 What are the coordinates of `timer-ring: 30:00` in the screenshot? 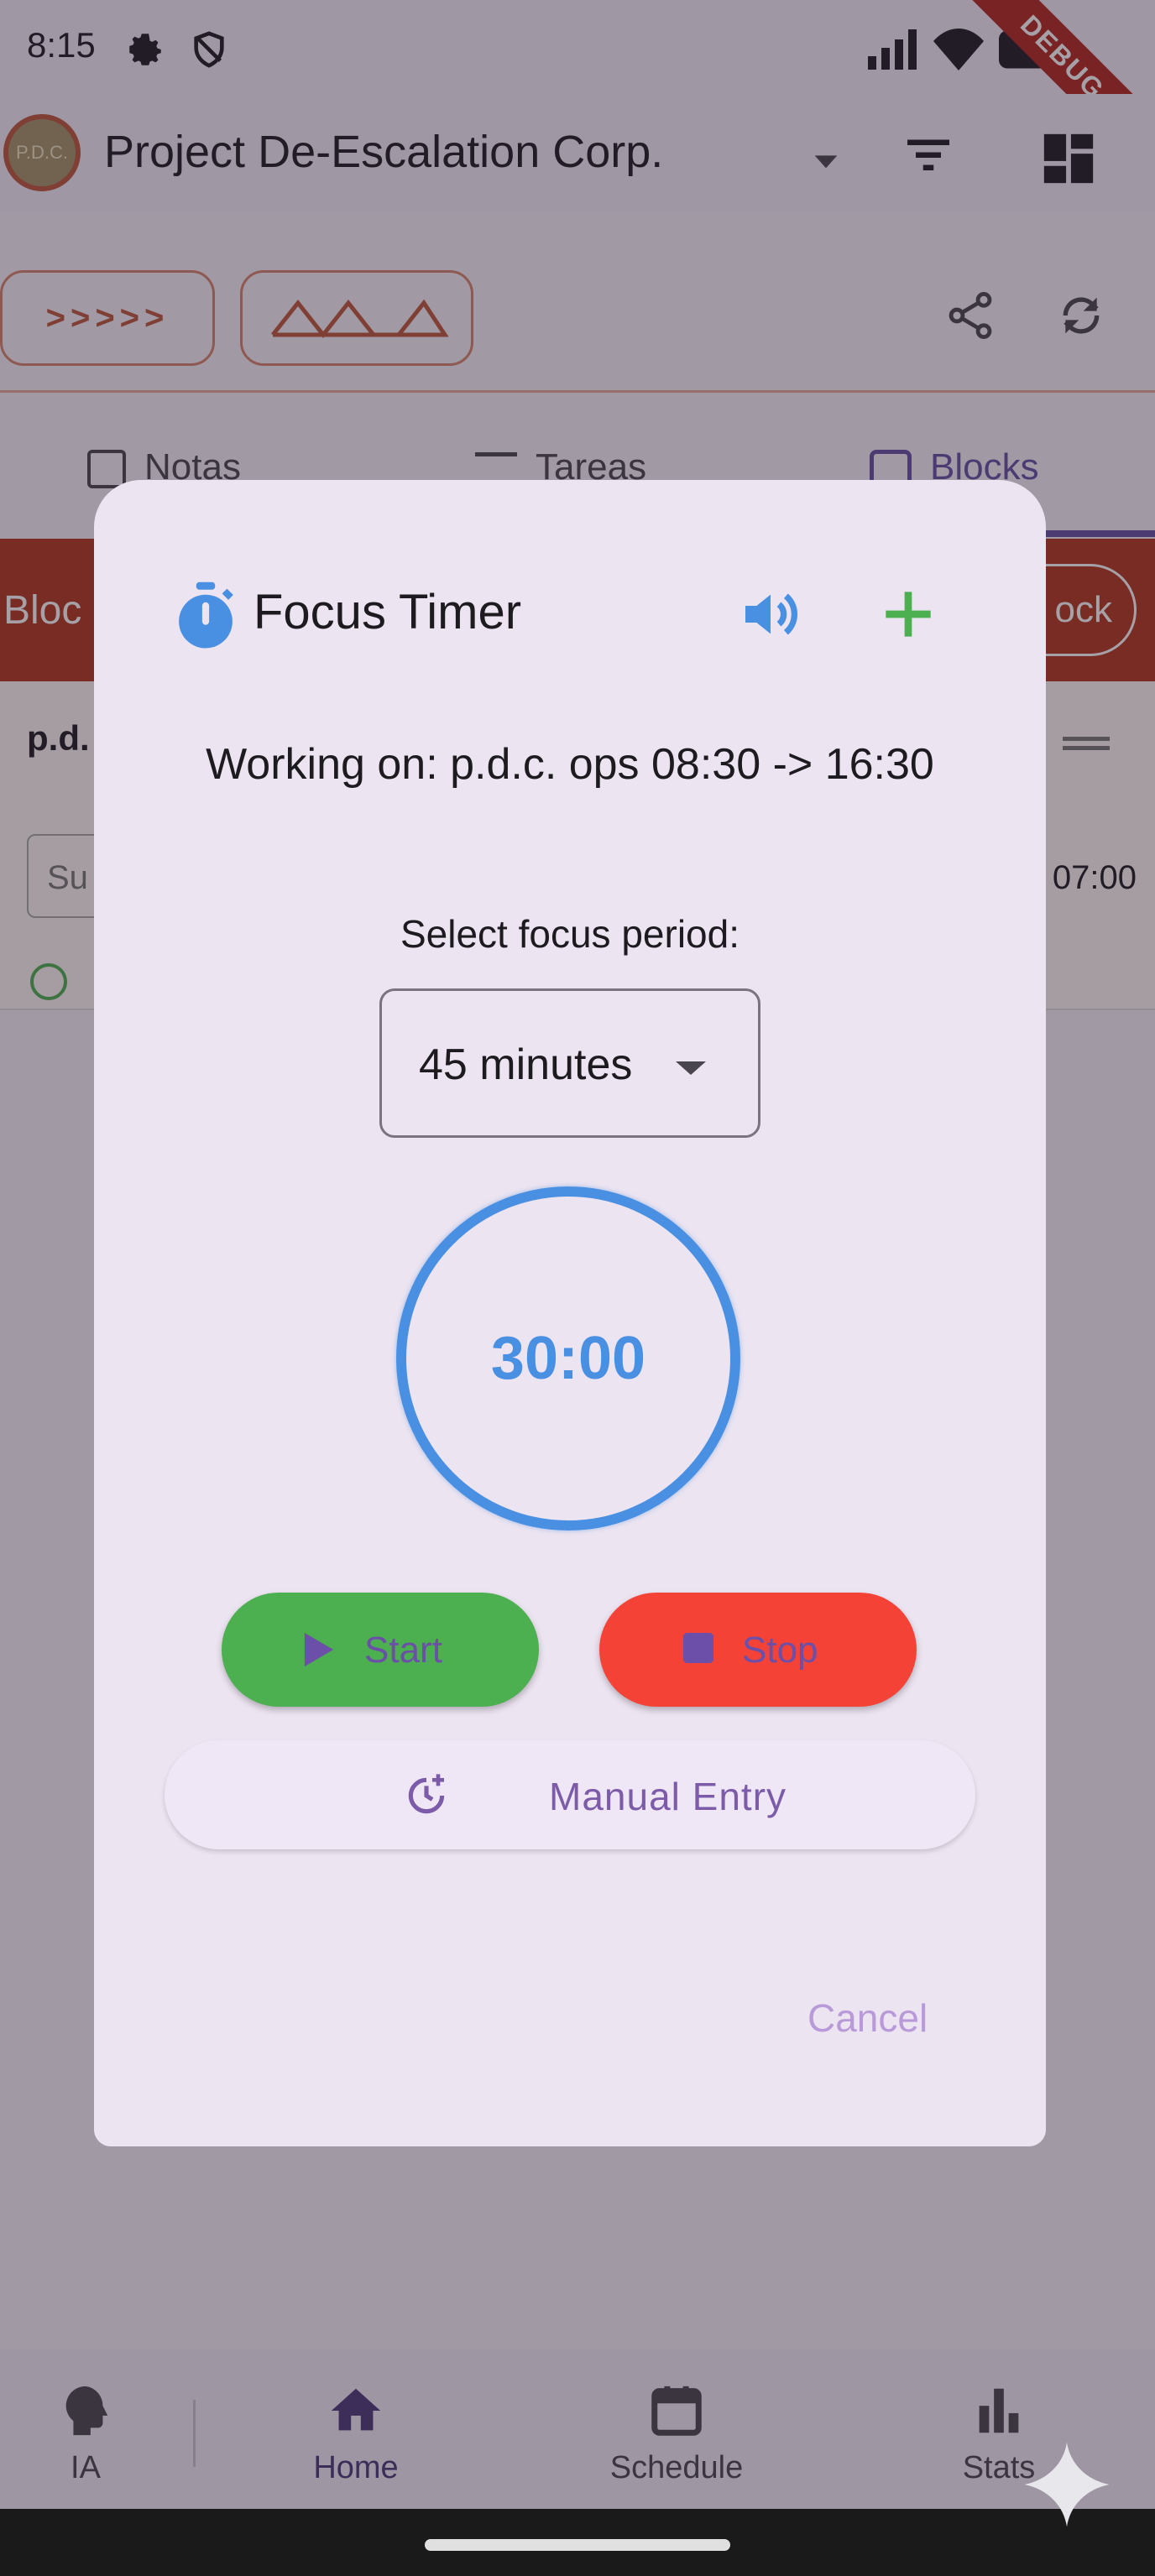 It's located at (568, 1358).